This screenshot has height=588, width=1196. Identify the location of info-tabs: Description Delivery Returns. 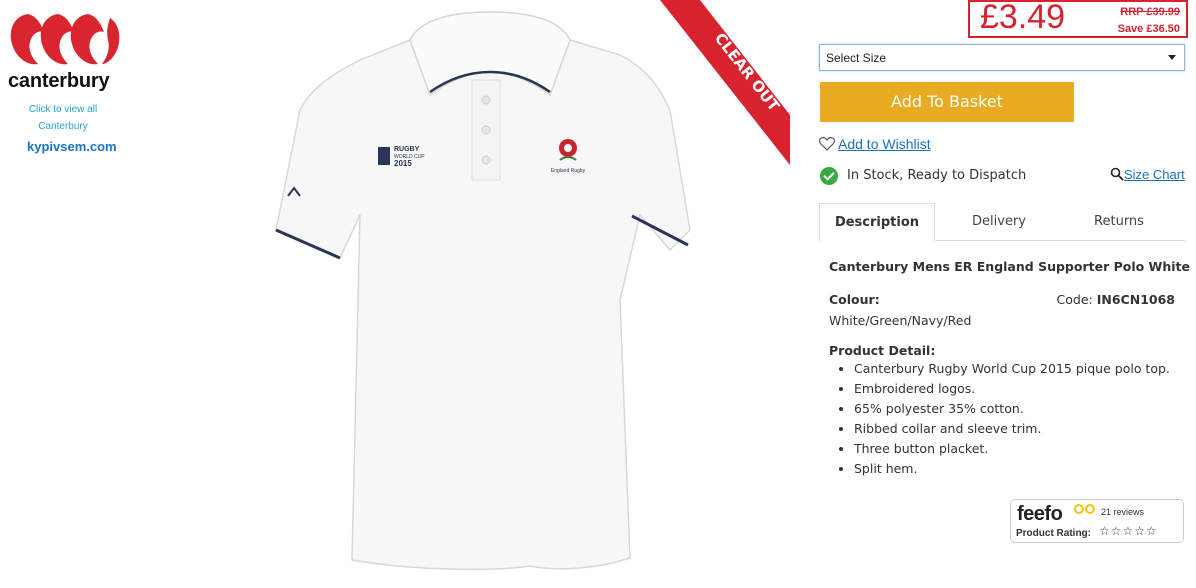
(1002, 222).